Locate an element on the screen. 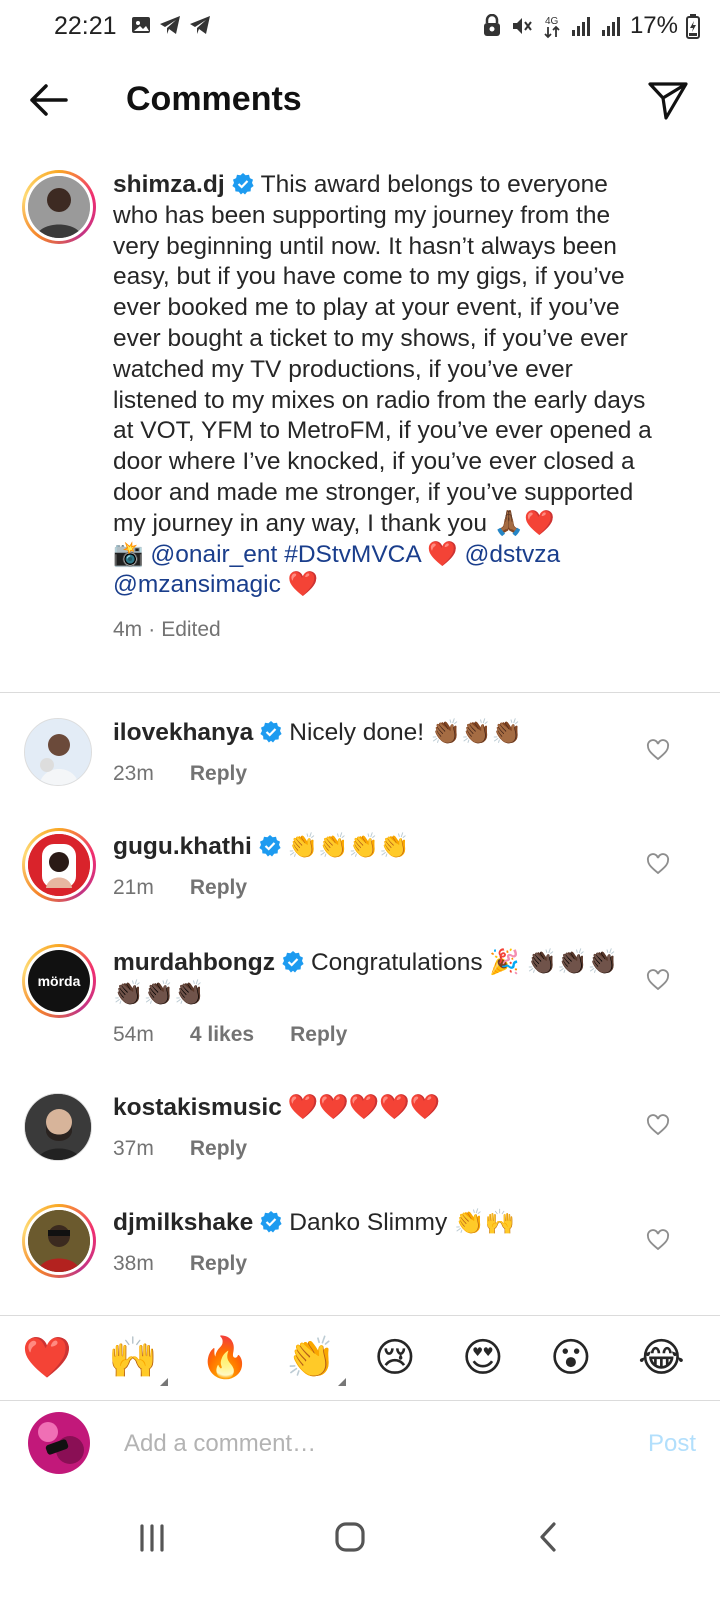 This screenshot has width=720, height=1600. emoji-glyph: 🙌 is located at coordinates (133, 1358).